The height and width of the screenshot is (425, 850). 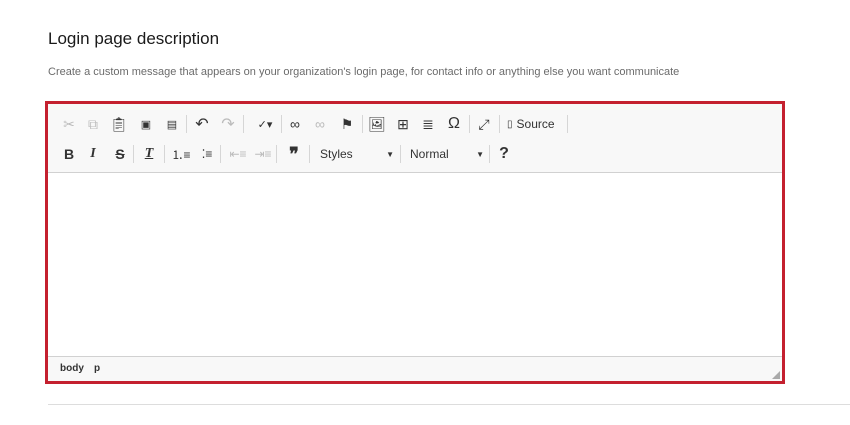 I want to click on table-icon: ⊞, so click(x=403, y=124).